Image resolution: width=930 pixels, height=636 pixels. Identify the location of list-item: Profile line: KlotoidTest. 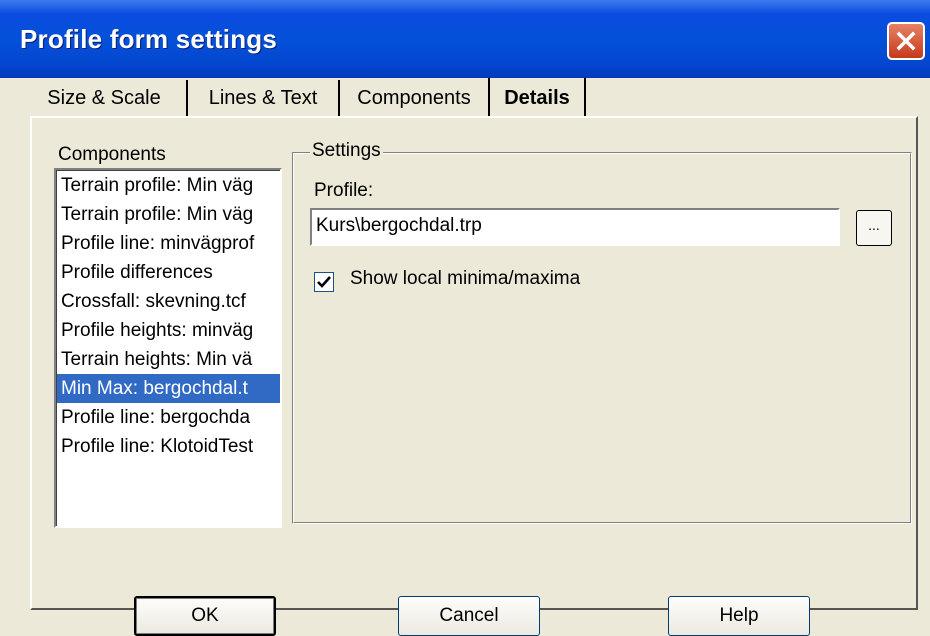
(168, 446).